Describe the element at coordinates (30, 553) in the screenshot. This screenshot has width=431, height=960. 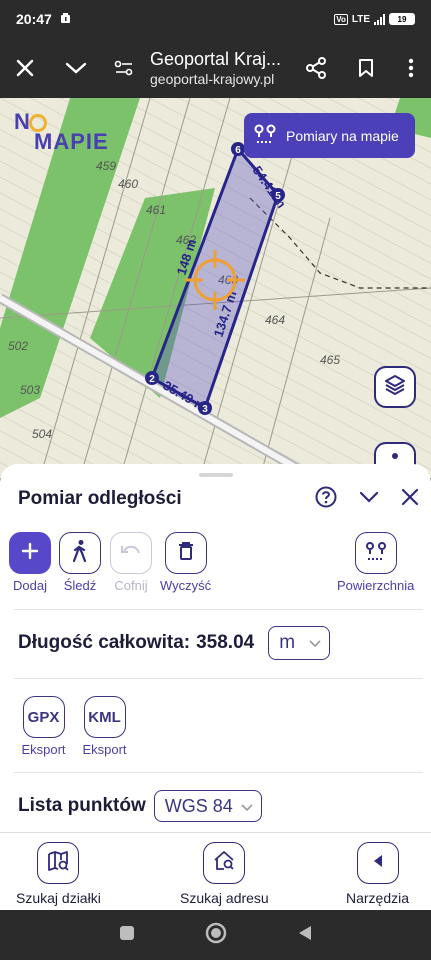
I see `plus-icon` at that location.